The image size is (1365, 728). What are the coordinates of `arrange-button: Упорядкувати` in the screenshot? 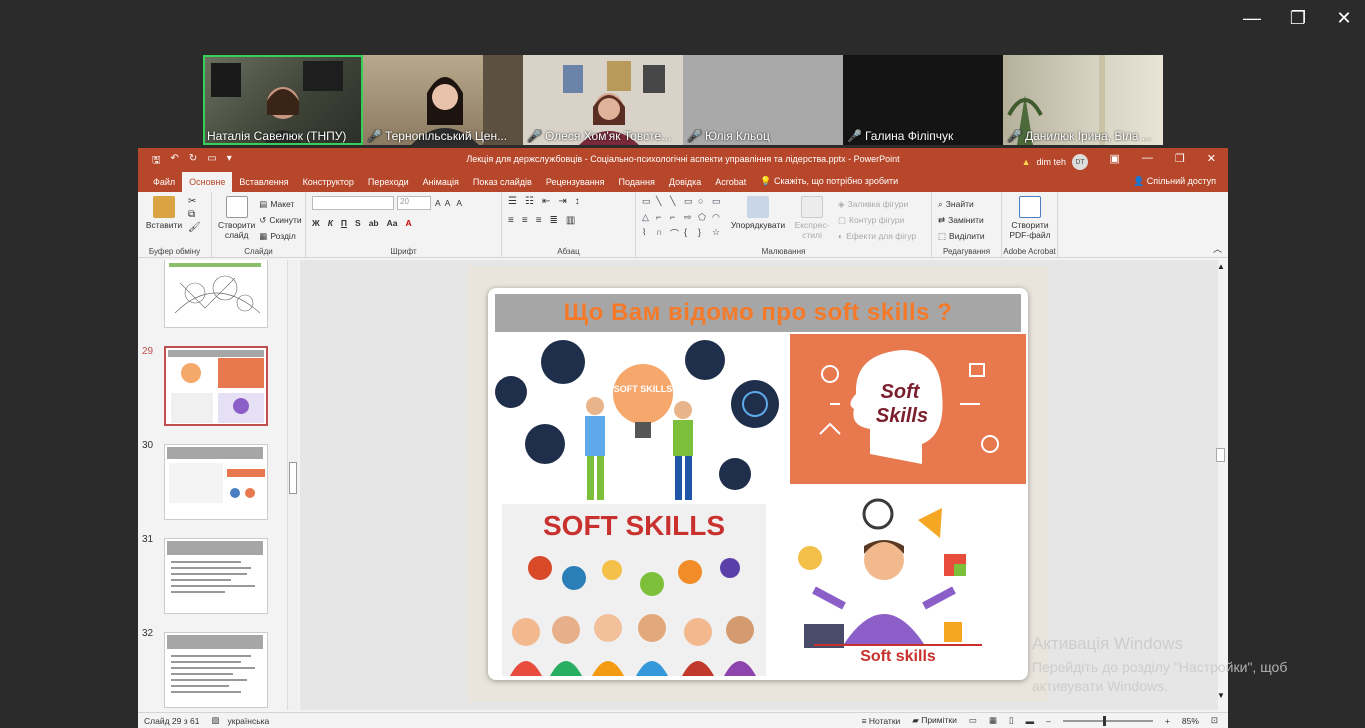 It's located at (758, 219).